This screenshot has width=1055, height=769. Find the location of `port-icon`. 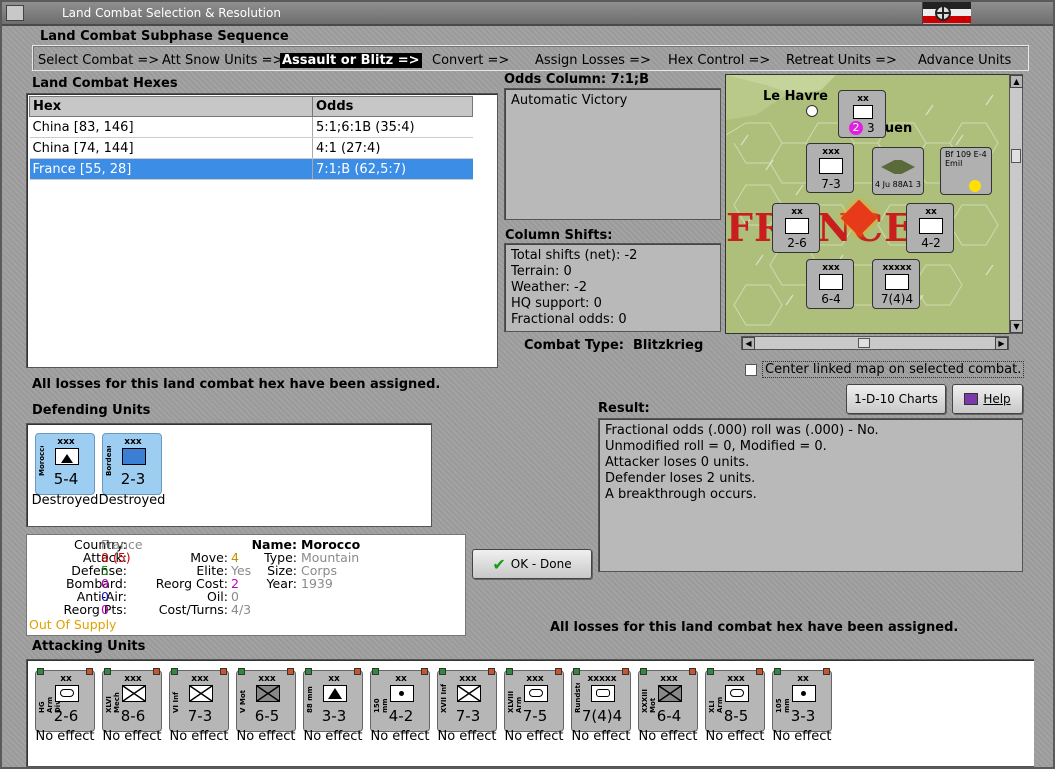

port-icon is located at coordinates (812, 111).